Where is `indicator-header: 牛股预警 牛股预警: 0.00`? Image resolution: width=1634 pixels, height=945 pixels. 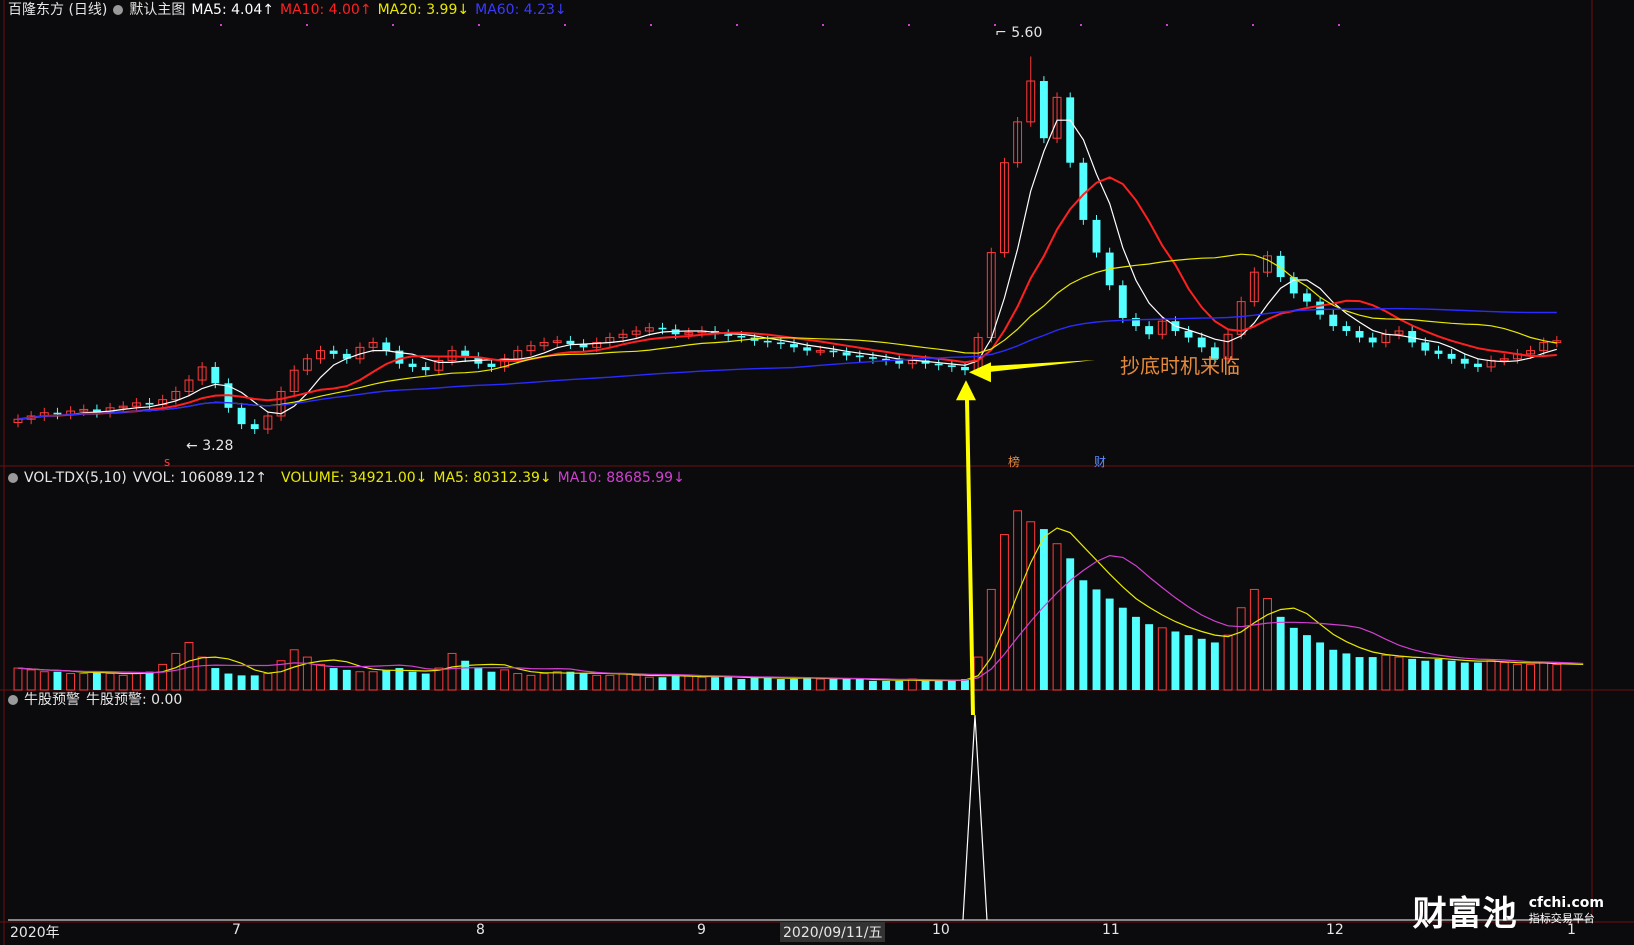
indicator-header: 牛股预警 牛股预警: 0.00 is located at coordinates (98, 700).